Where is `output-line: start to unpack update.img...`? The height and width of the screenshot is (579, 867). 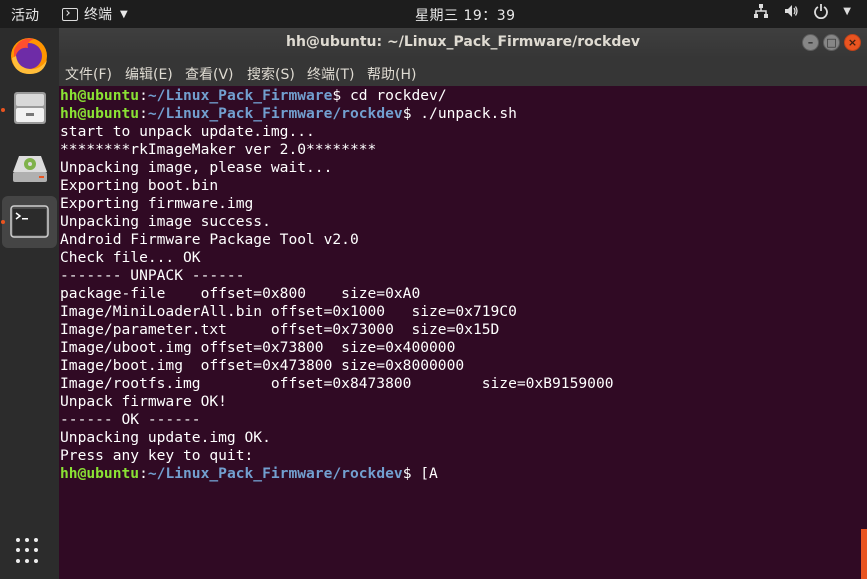
output-line: start to unpack update.img... is located at coordinates (337, 132).